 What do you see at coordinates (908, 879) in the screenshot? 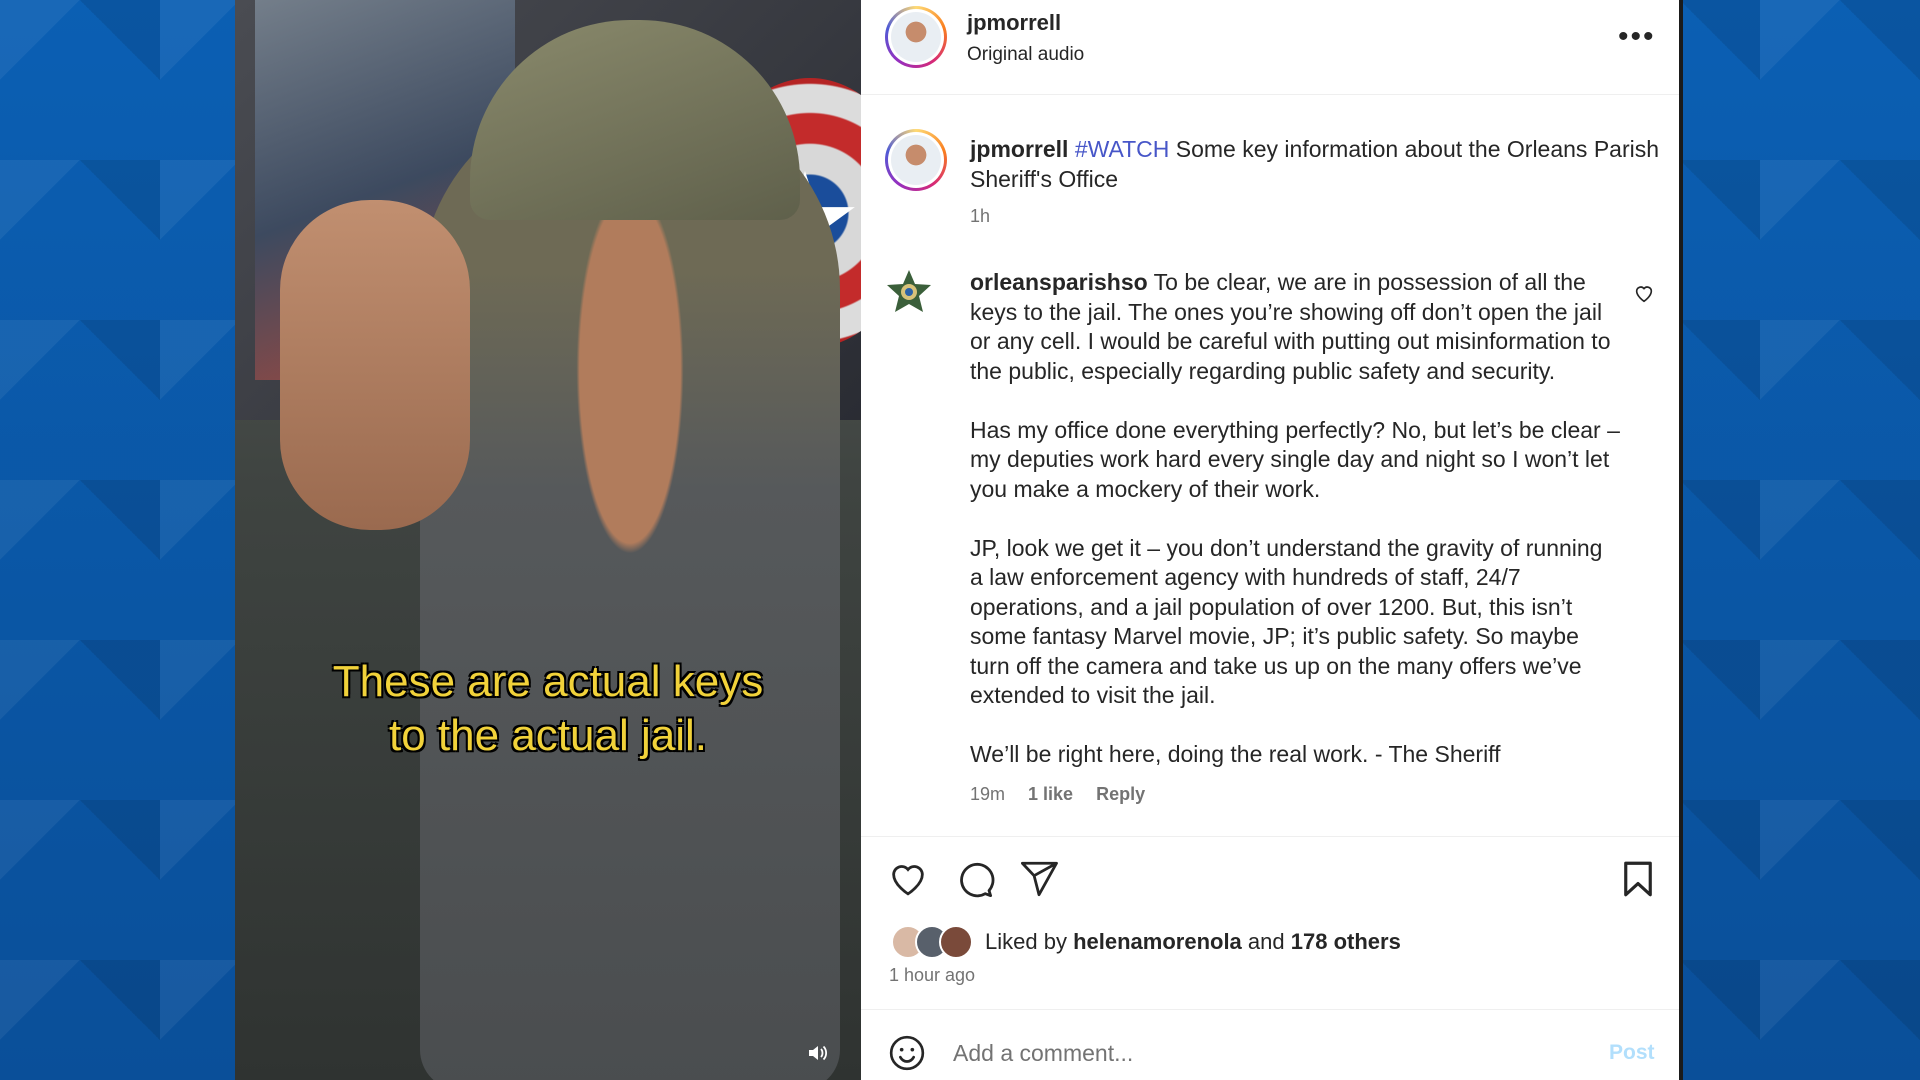
I see `heart-icon` at bounding box center [908, 879].